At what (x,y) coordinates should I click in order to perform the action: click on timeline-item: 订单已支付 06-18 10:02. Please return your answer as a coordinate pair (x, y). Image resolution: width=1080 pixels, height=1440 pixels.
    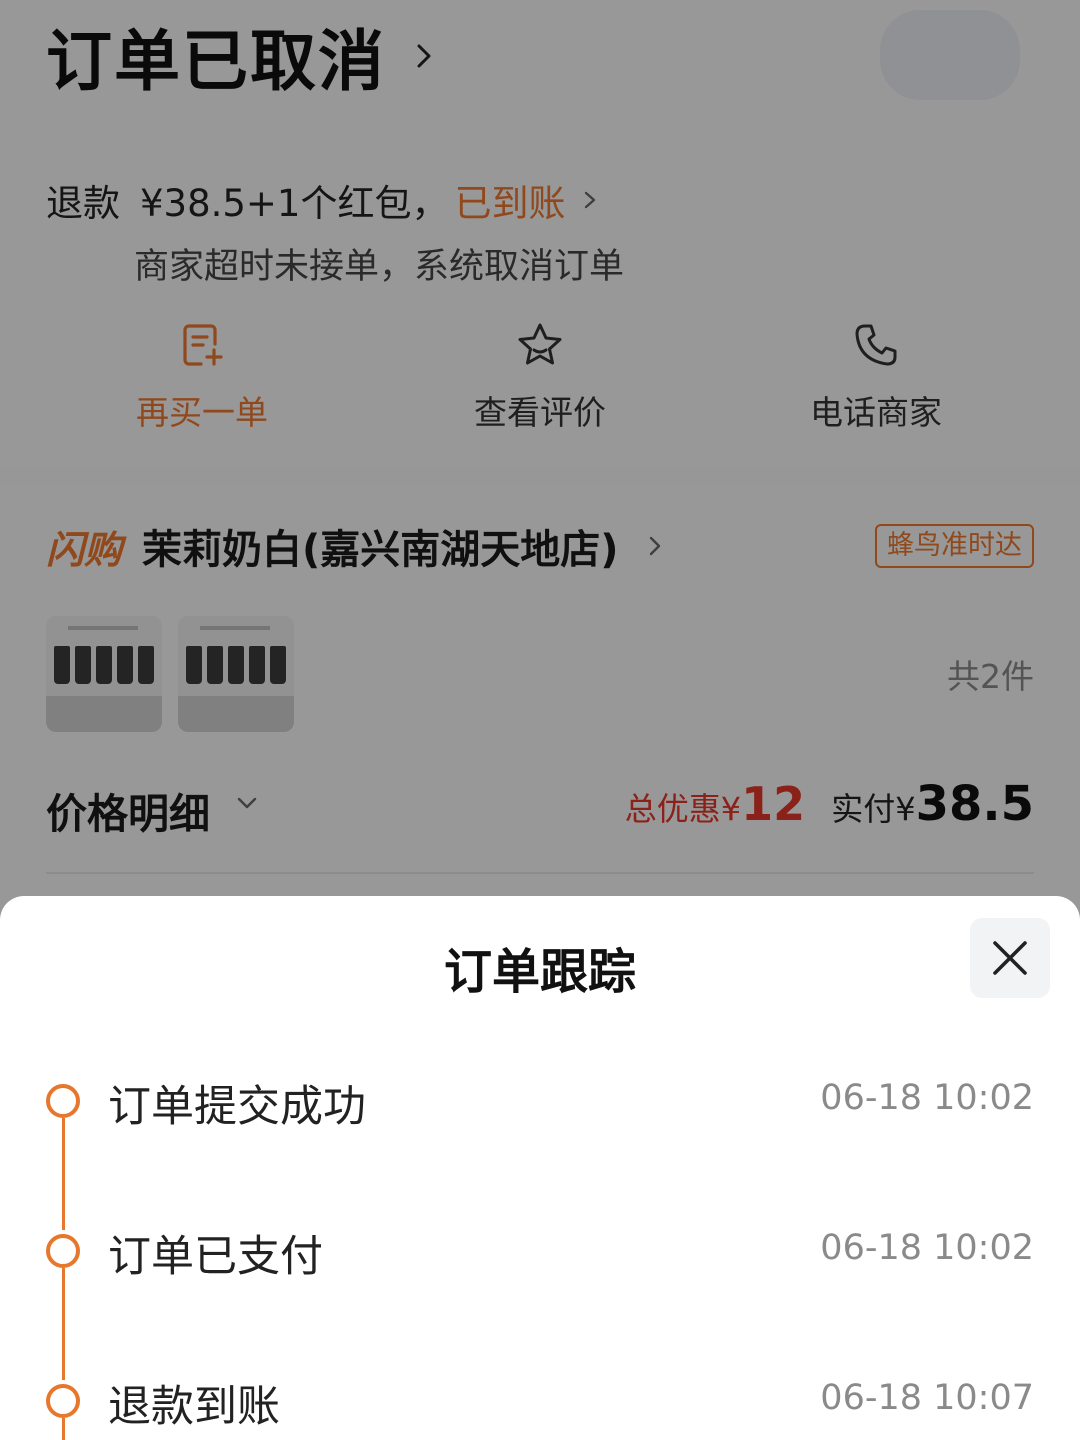
    Looking at the image, I should click on (540, 1252).